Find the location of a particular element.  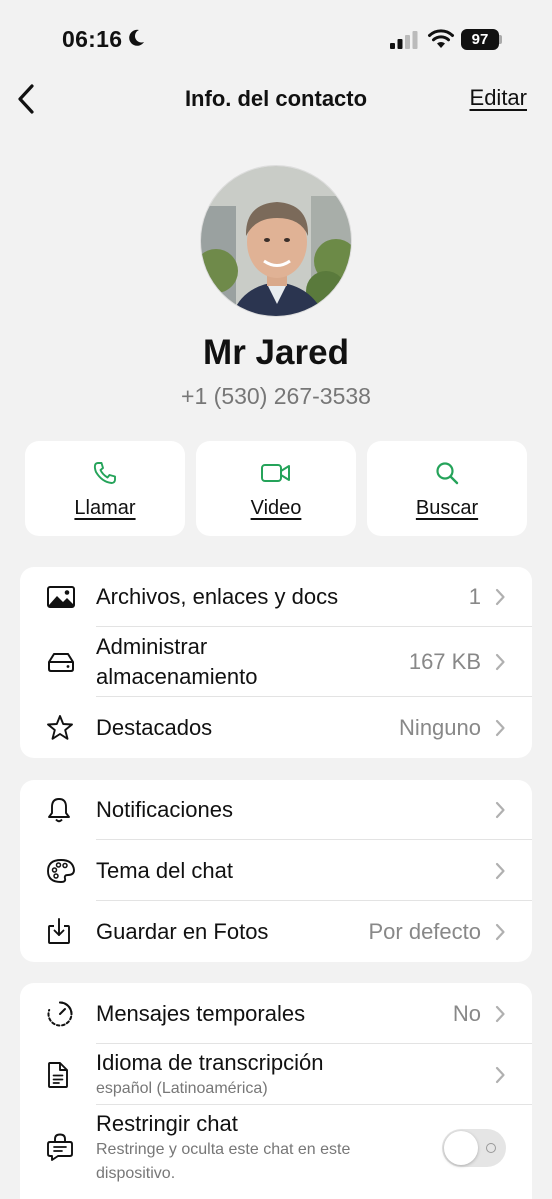

toggle-off-indicator is located at coordinates (491, 1148).